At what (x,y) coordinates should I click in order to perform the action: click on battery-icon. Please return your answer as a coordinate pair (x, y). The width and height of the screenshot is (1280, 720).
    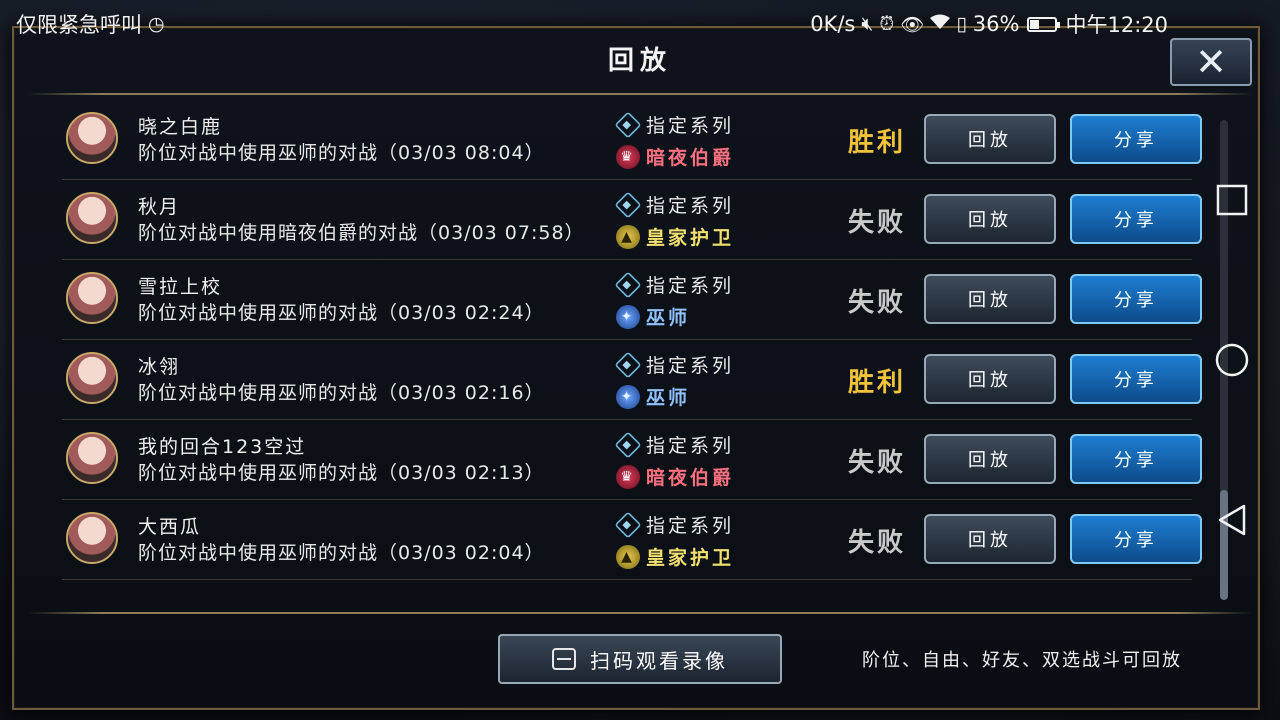
    Looking at the image, I should click on (1044, 24).